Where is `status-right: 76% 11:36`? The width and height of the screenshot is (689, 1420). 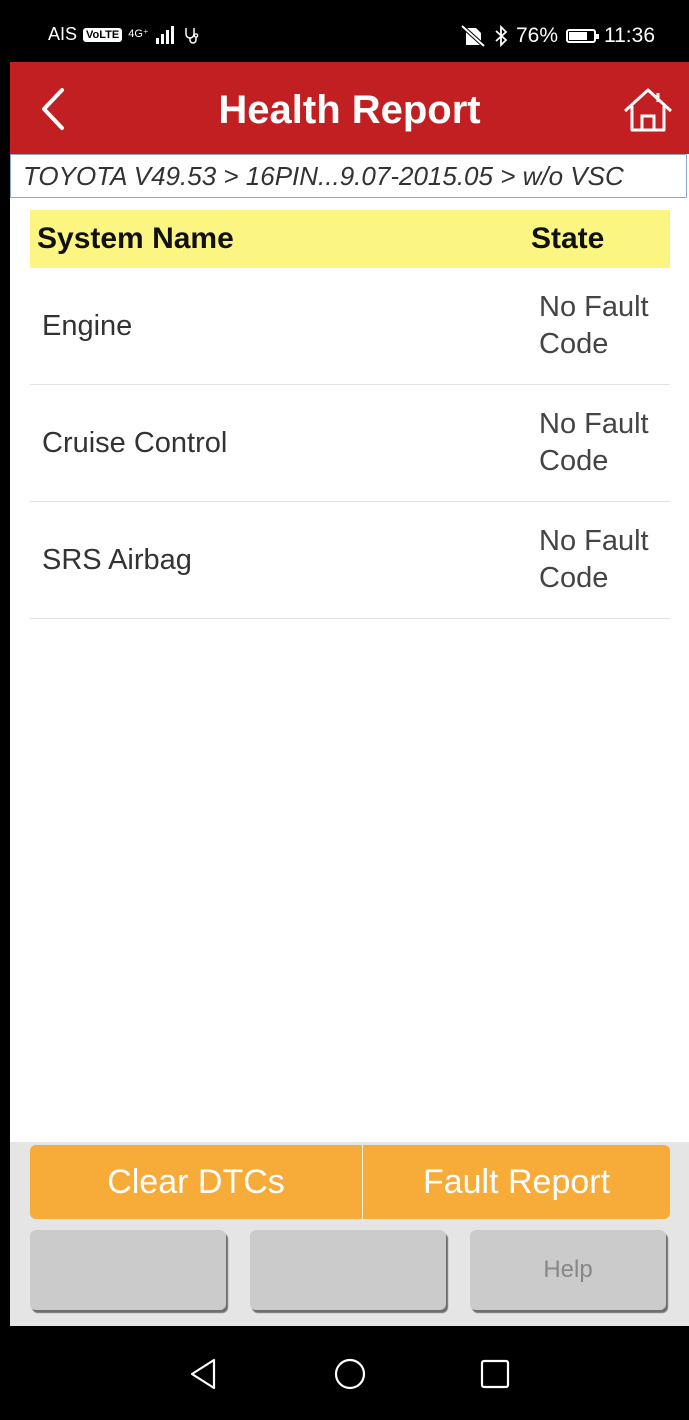 status-right: 76% 11:36 is located at coordinates (557, 36).